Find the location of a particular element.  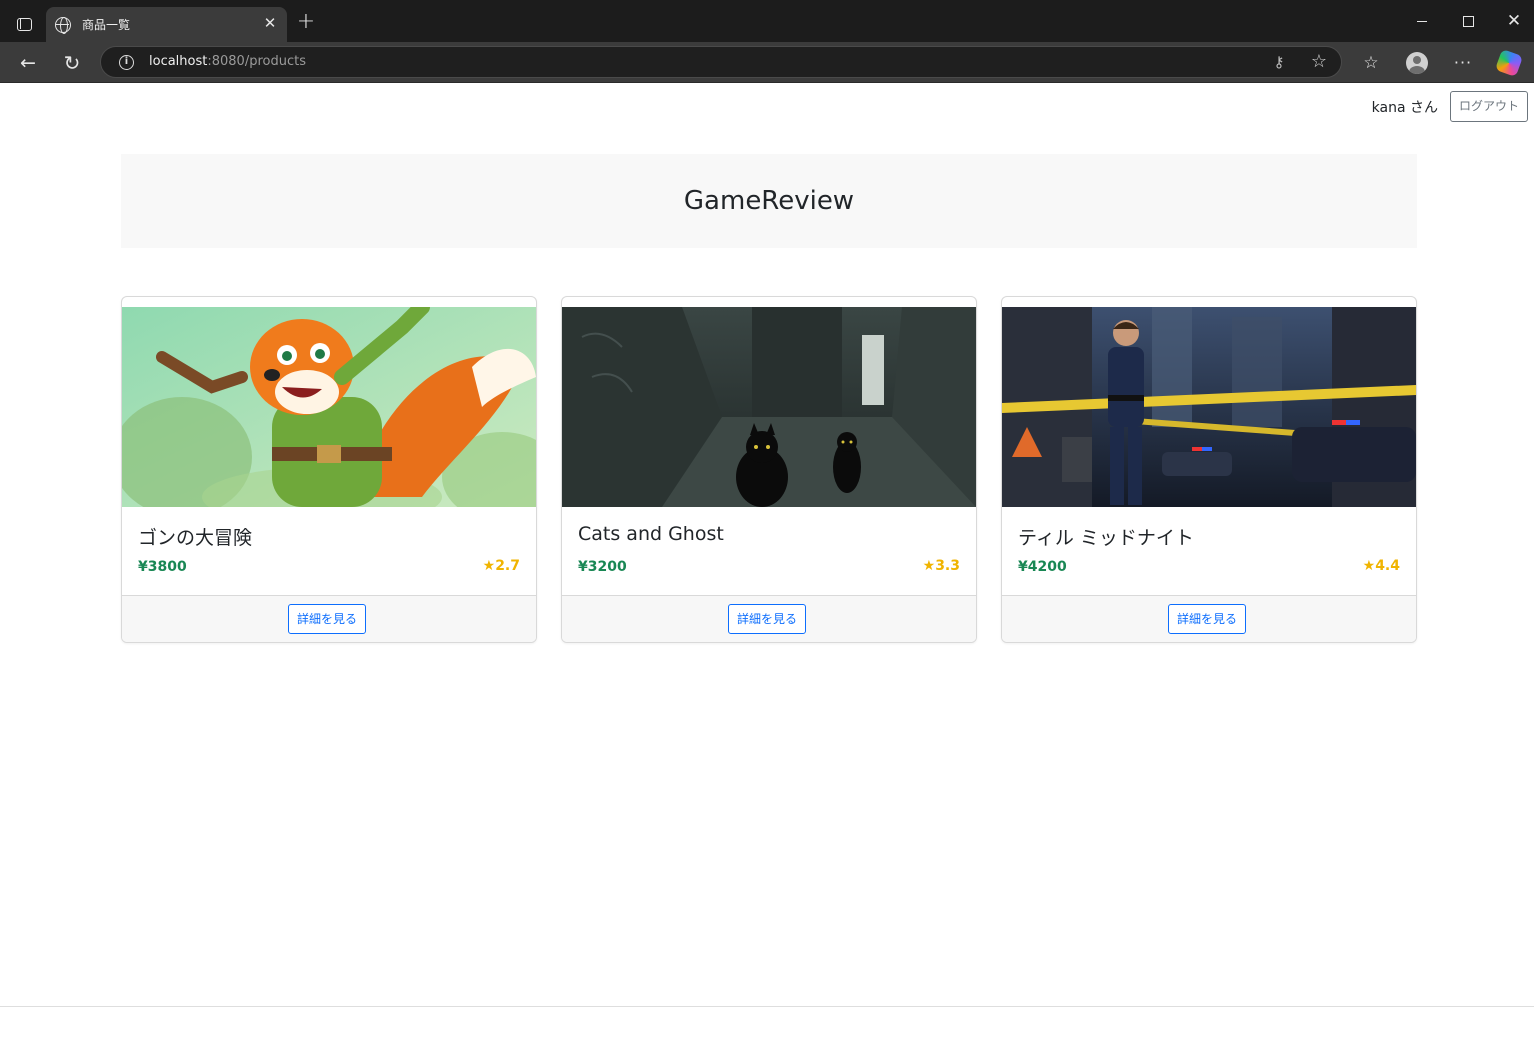

tab-title: 商品一覧 is located at coordinates (106, 25).